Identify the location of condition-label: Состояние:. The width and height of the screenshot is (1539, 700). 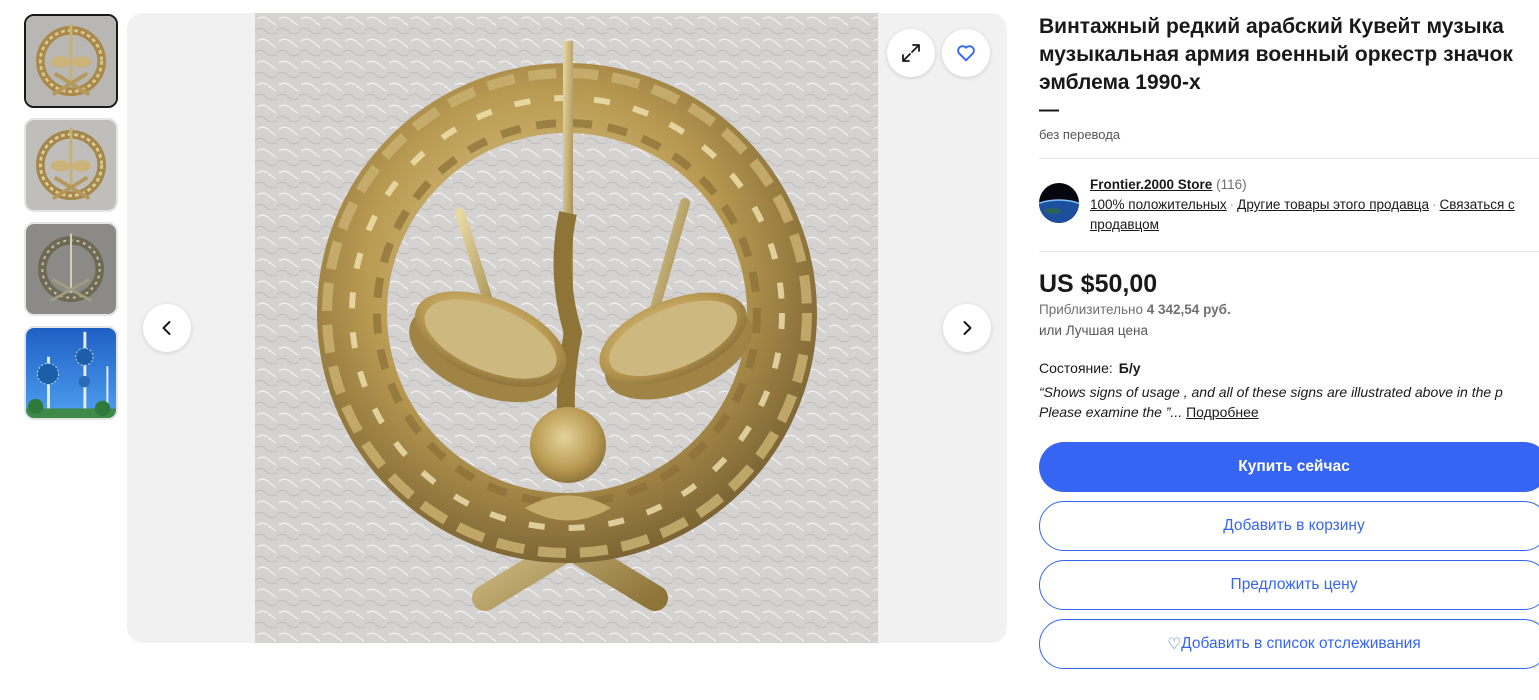
(1076, 368).